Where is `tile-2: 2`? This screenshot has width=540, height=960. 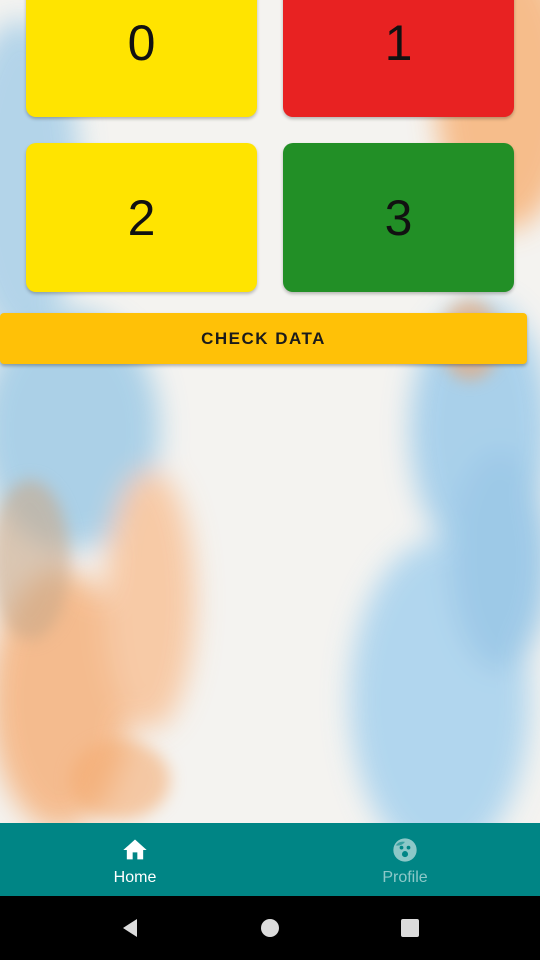 tile-2: 2 is located at coordinates (141, 217).